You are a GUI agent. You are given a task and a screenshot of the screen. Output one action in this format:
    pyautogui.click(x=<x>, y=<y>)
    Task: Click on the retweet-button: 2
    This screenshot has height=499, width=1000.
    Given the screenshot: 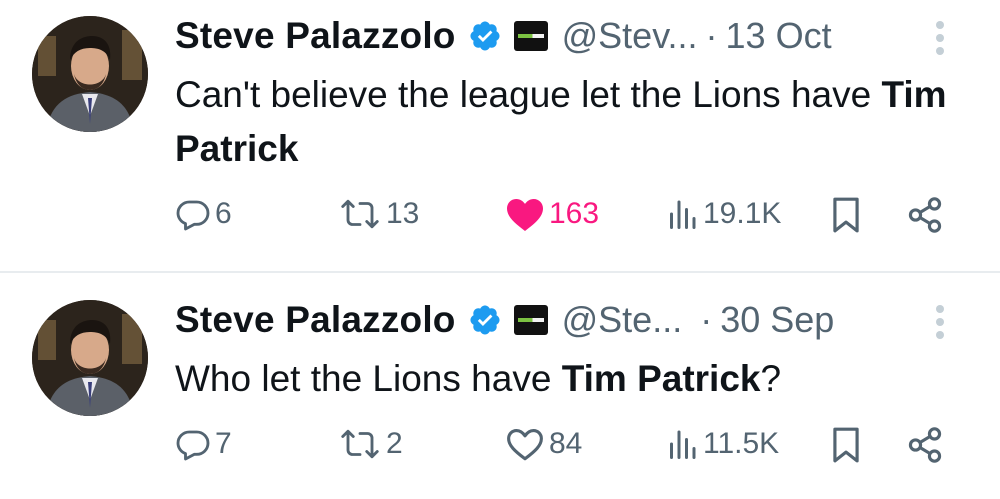 What is the action you would take?
    pyautogui.click(x=370, y=444)
    